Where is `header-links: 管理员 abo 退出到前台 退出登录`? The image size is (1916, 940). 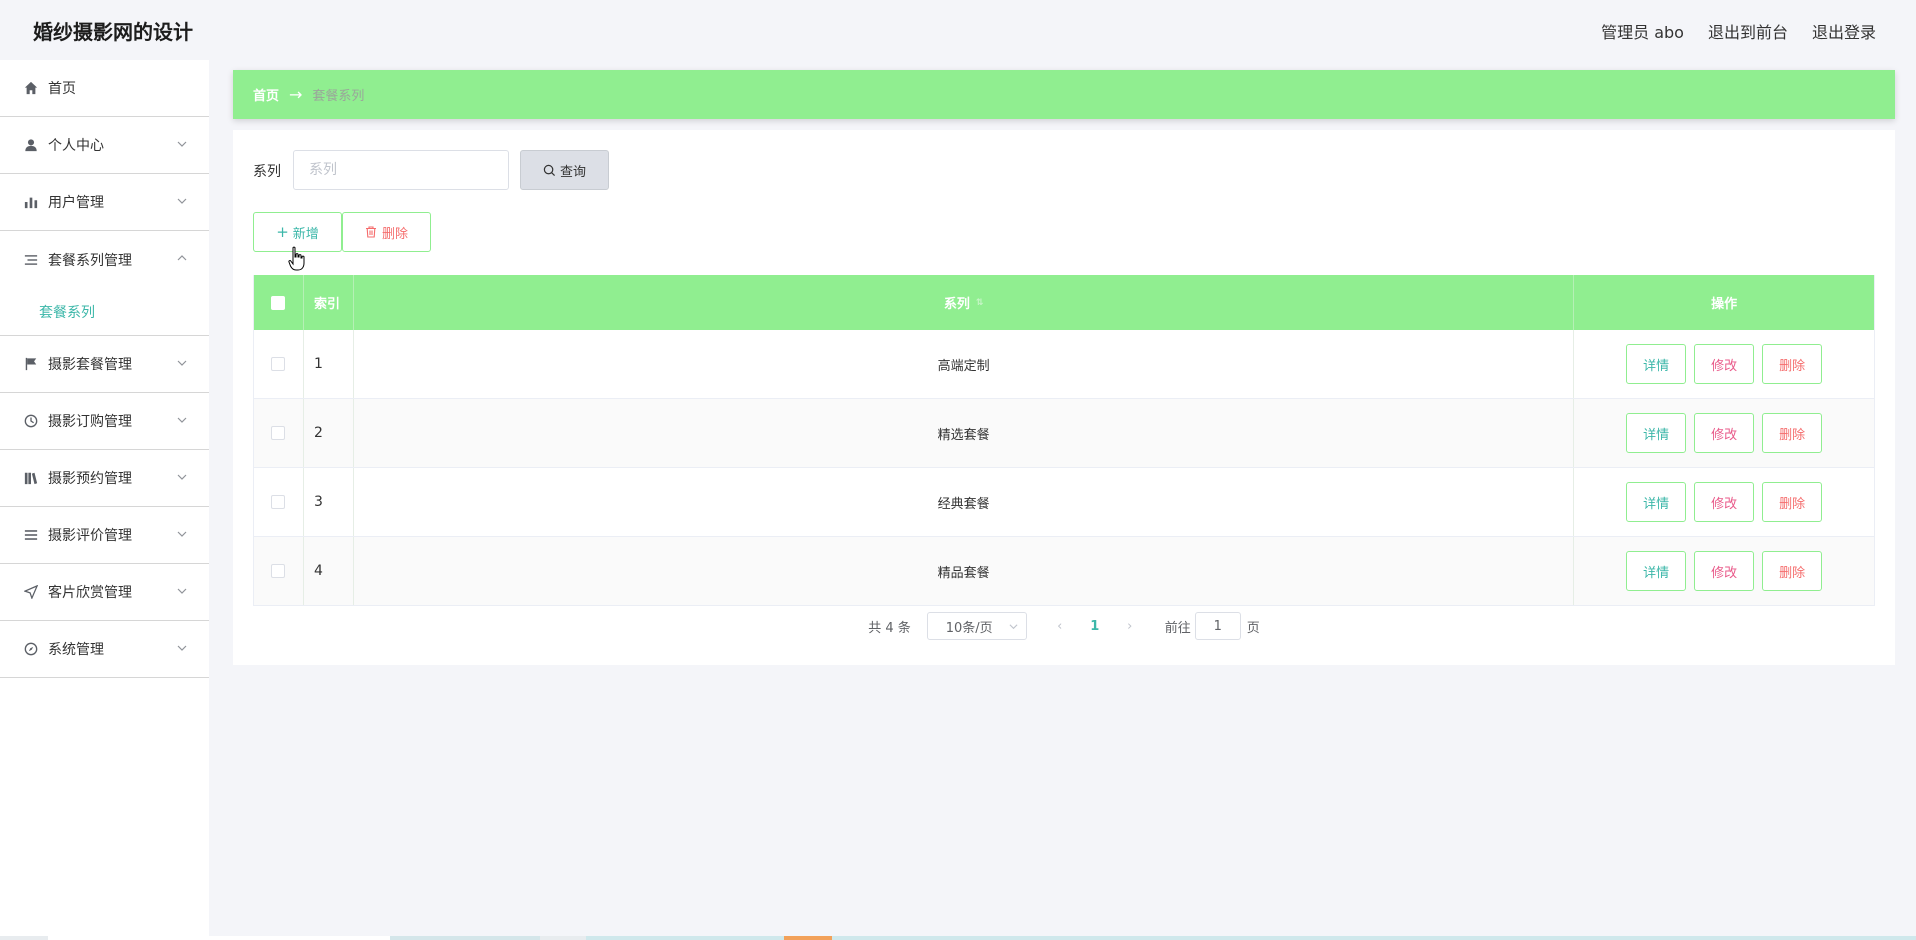
header-links: 管理员 abo 退出到前台 退出登录 is located at coordinates (1738, 31).